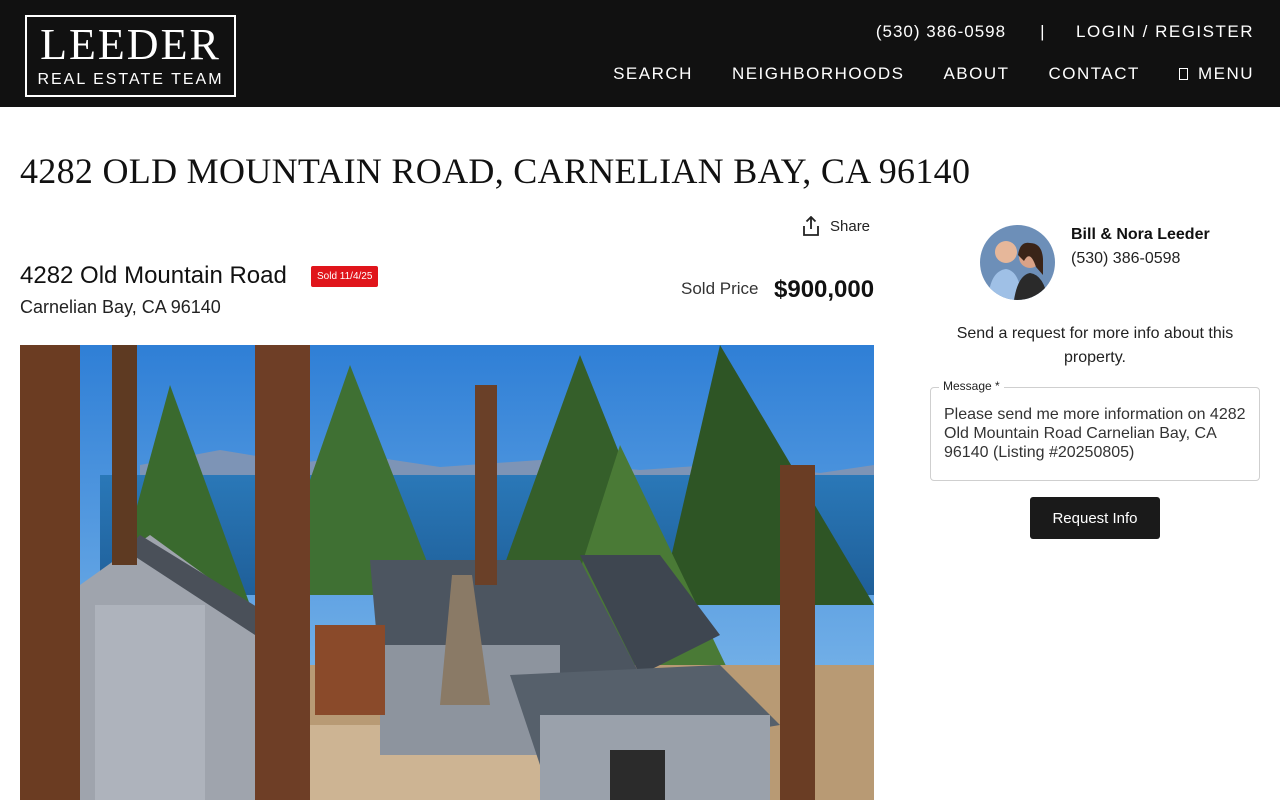  Describe the element at coordinates (1095, 518) in the screenshot. I see `request-info-button: Request Info` at that location.